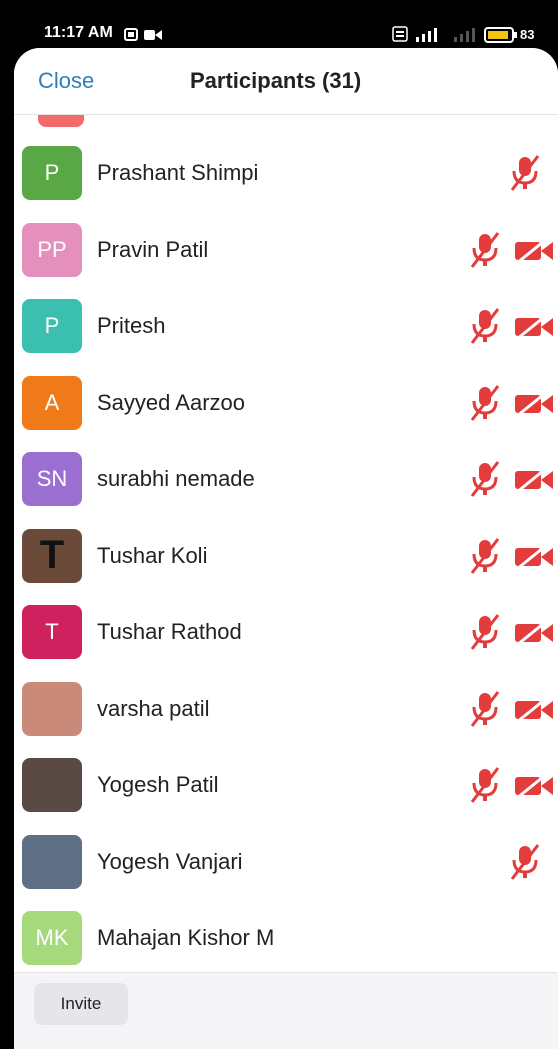 The image size is (558, 1049). I want to click on avatar: SN, so click(52, 479).